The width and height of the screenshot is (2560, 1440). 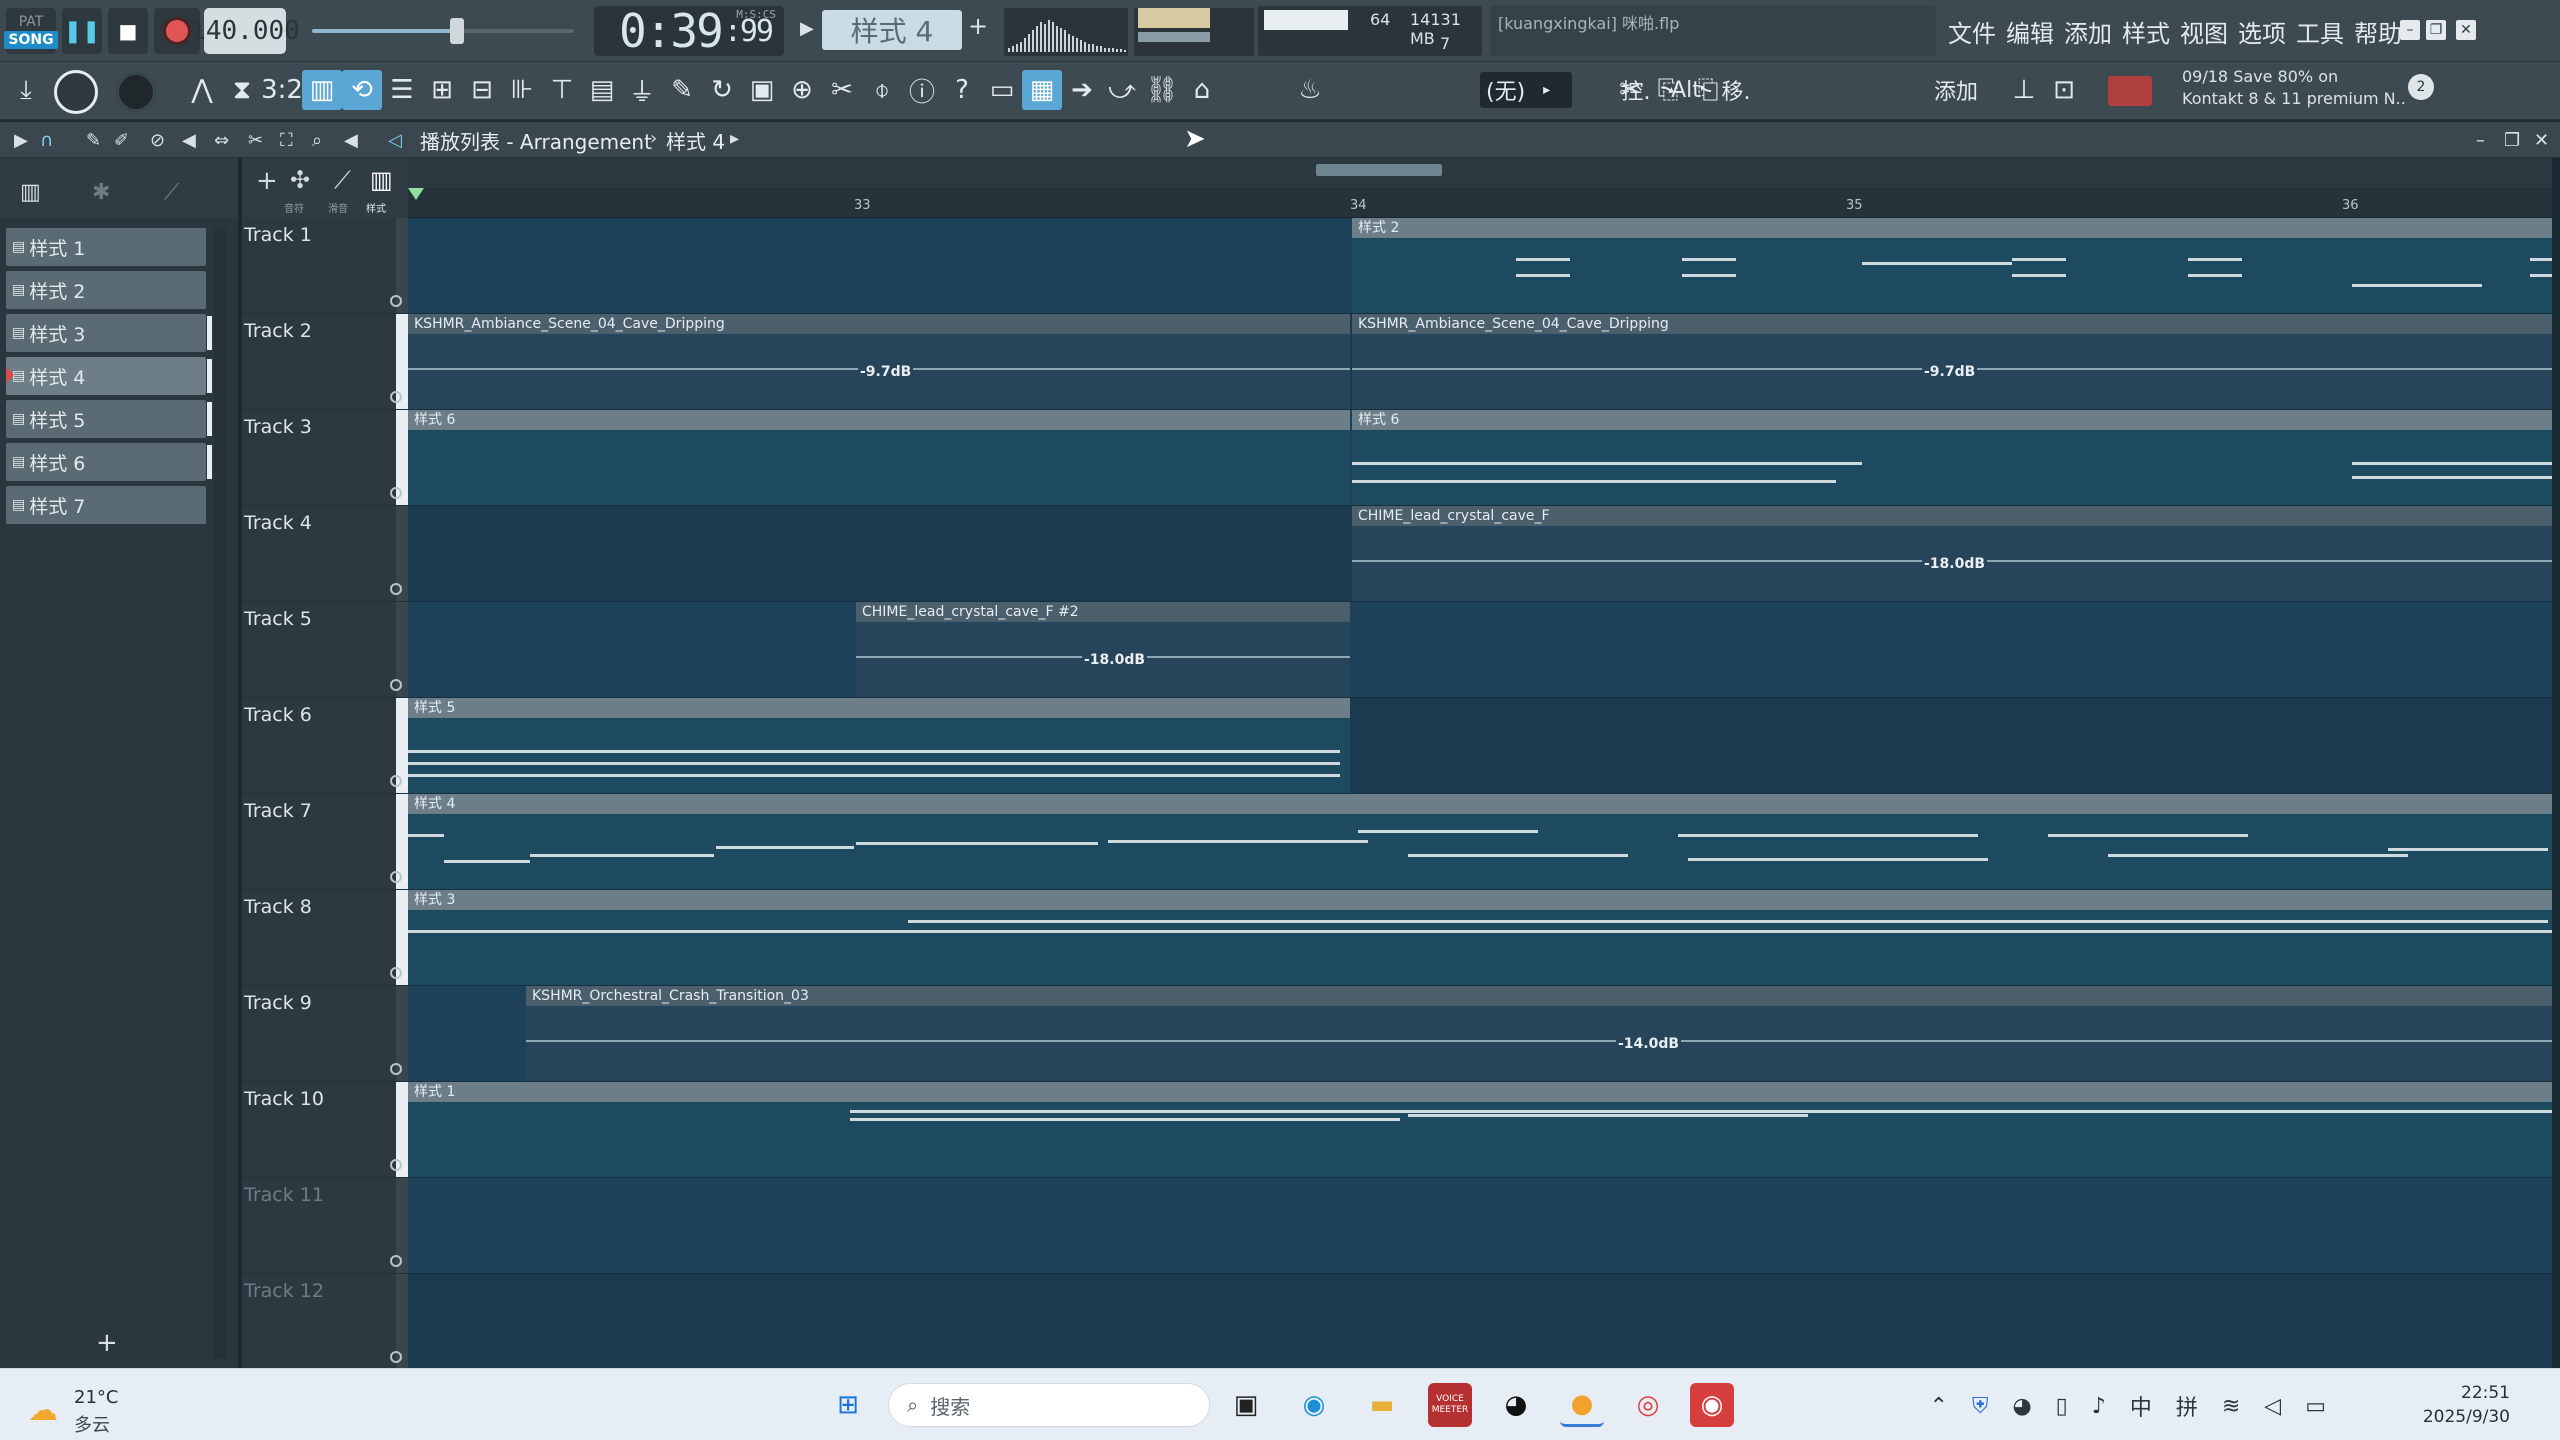 I want to click on taskbar-search: ⌕ 搜索, so click(x=1049, y=1405).